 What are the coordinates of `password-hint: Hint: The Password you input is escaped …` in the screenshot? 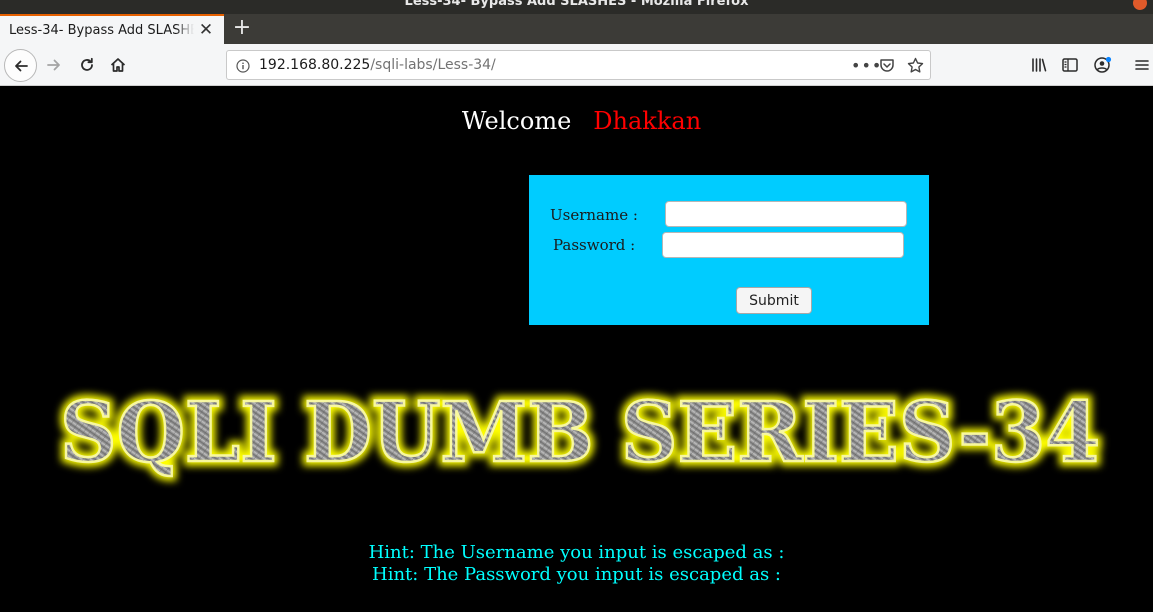 It's located at (576, 574).